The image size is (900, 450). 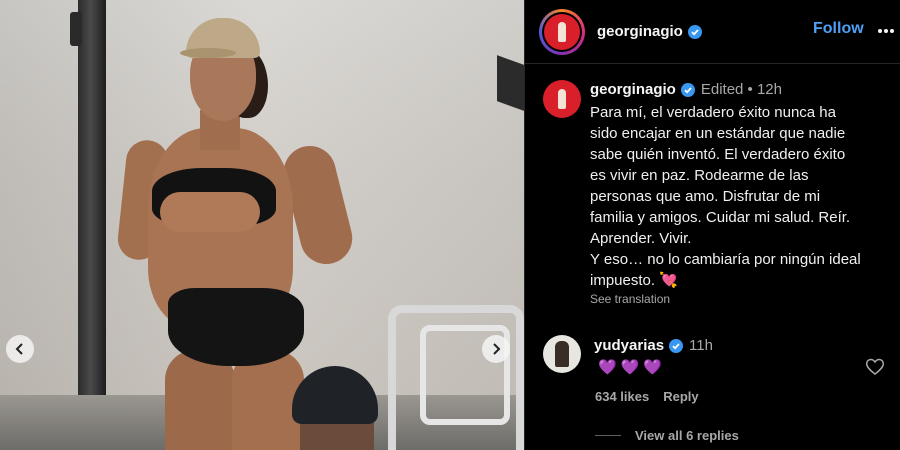 I want to click on carousel-next-button, so click(x=496, y=349).